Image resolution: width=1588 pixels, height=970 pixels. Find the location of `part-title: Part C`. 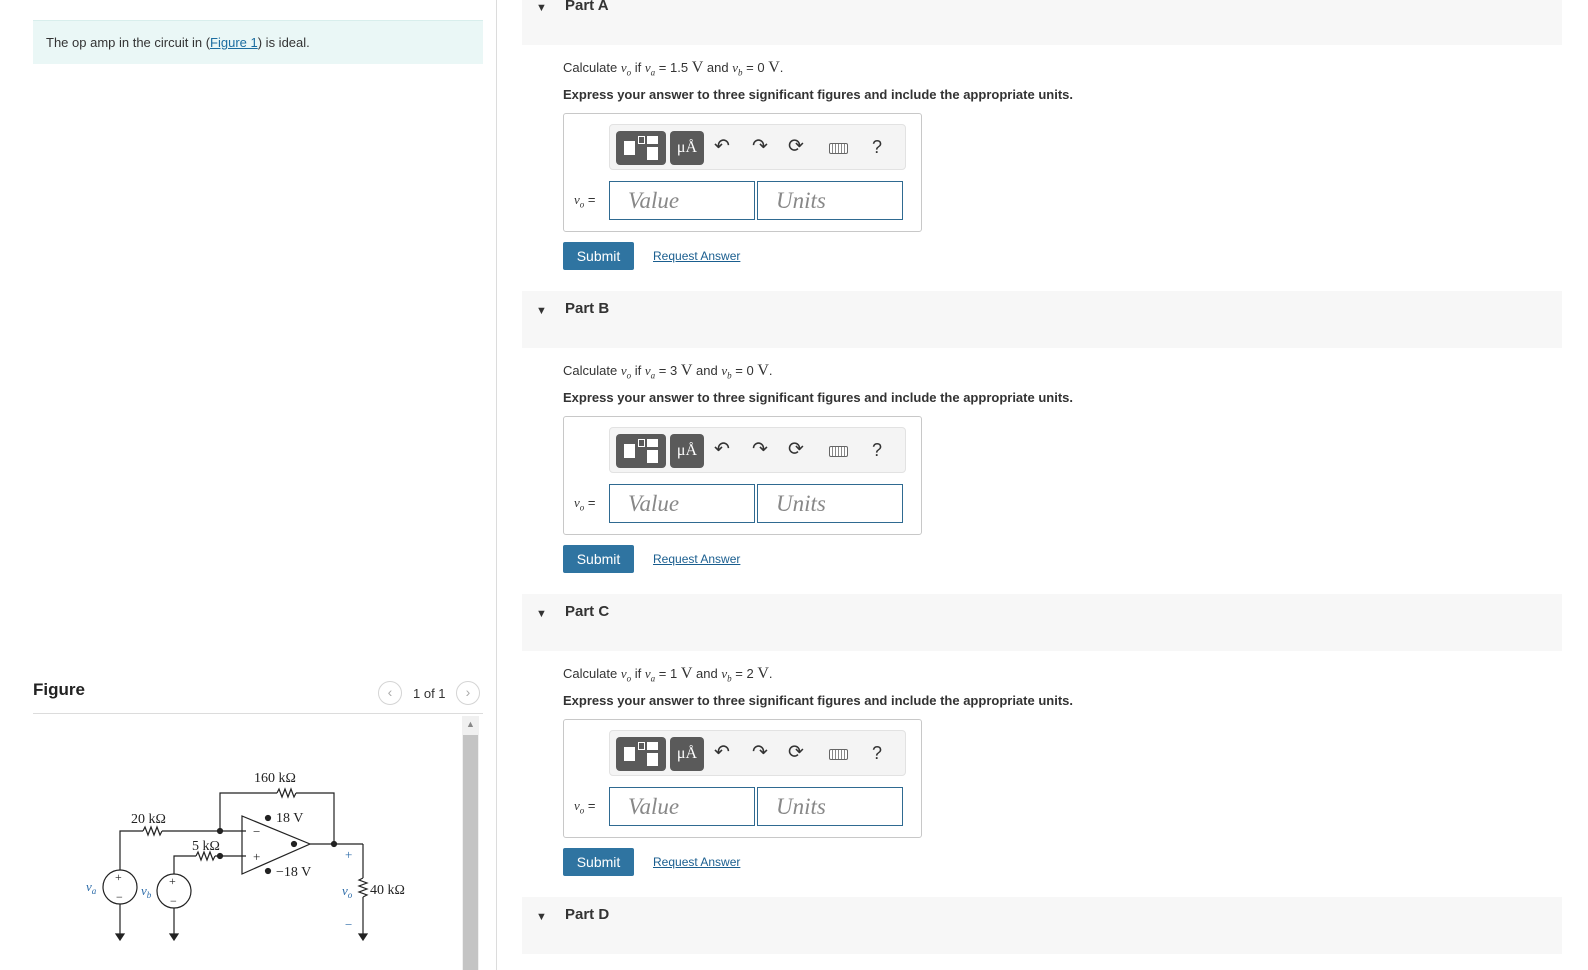

part-title: Part C is located at coordinates (587, 611).